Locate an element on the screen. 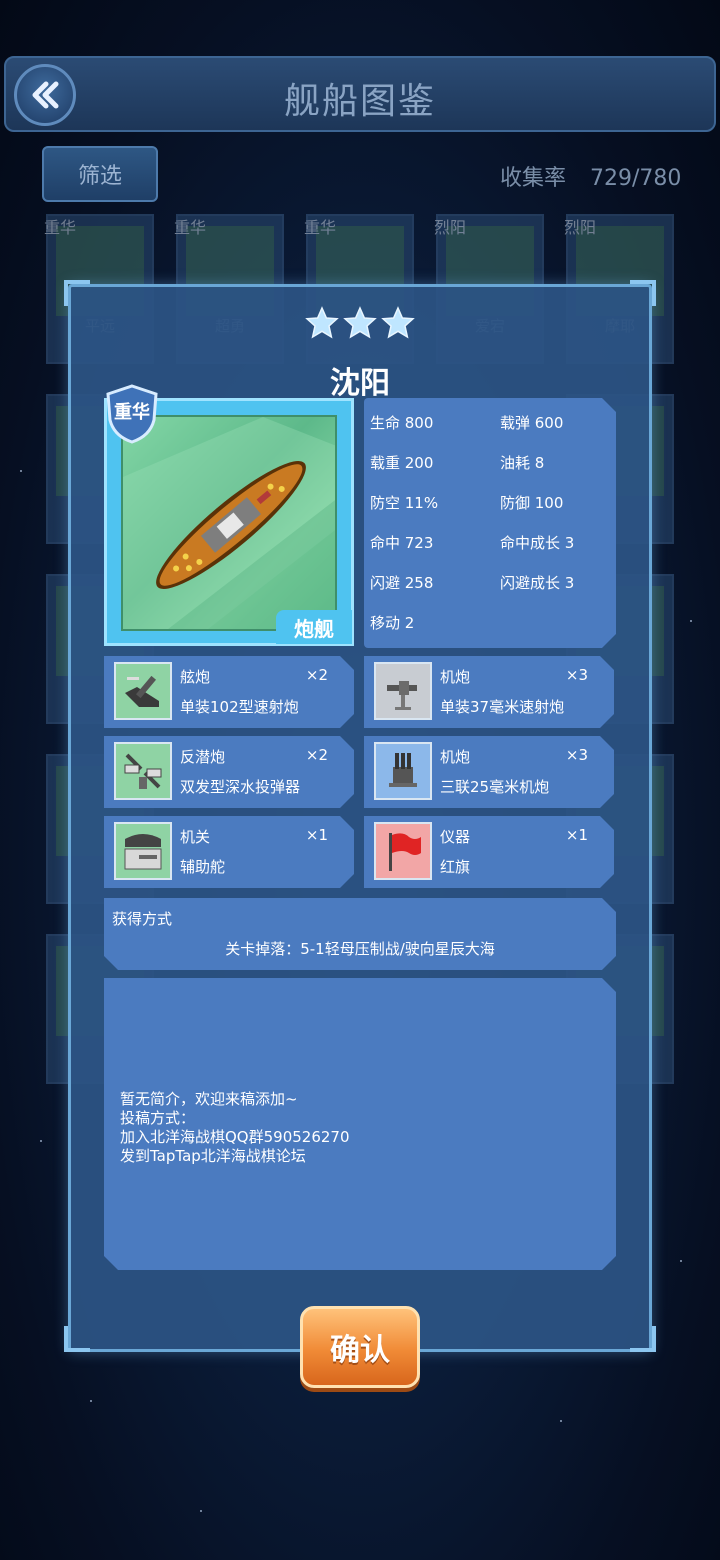  description-line: 暂无简介，欢迎来稿添加~ is located at coordinates (209, 1099).